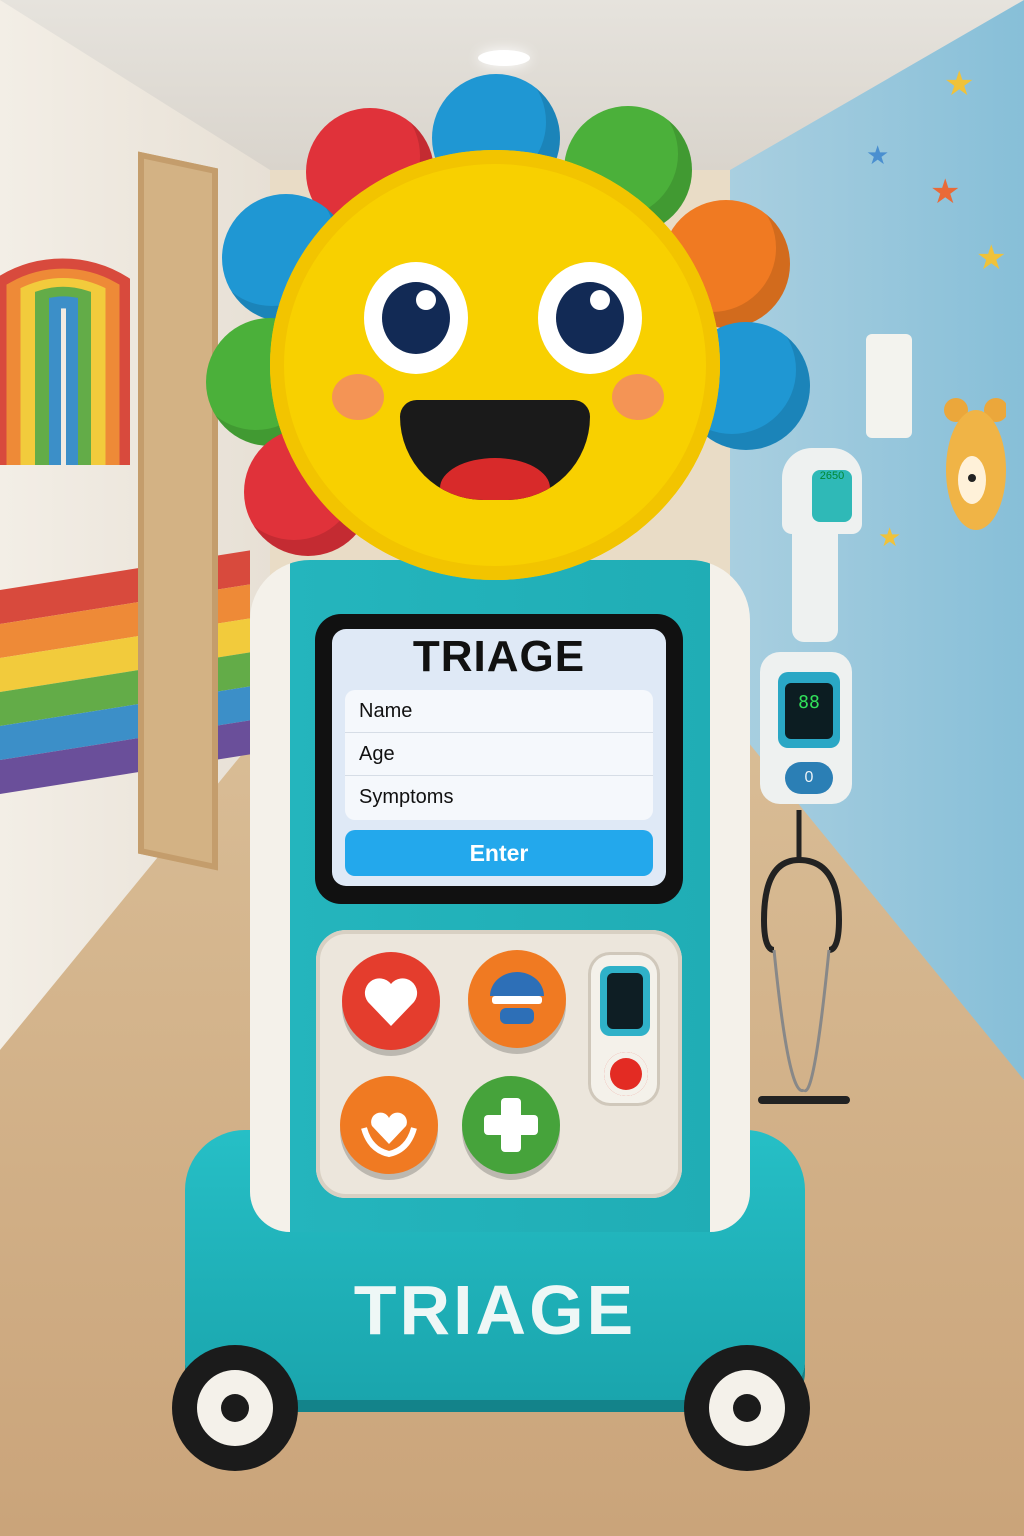 Image resolution: width=1024 pixels, height=1536 pixels. Describe the element at coordinates (504, 58) in the screenshot. I see `ceiling-light` at that location.